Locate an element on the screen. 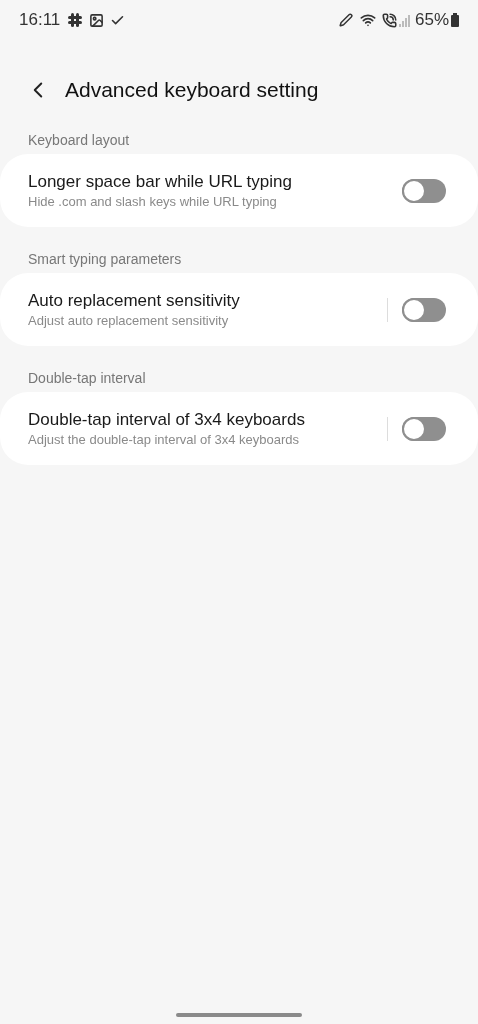 Image resolution: width=478 pixels, height=1024 pixels. section-header: Smart typing parameters is located at coordinates (105, 259).